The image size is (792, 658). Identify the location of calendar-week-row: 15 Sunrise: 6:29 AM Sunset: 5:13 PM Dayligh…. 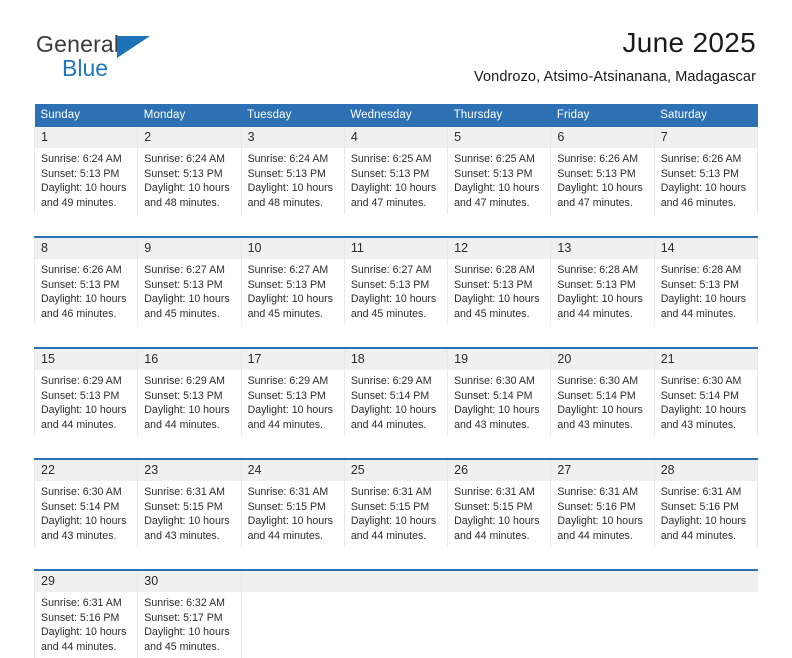
(396, 391).